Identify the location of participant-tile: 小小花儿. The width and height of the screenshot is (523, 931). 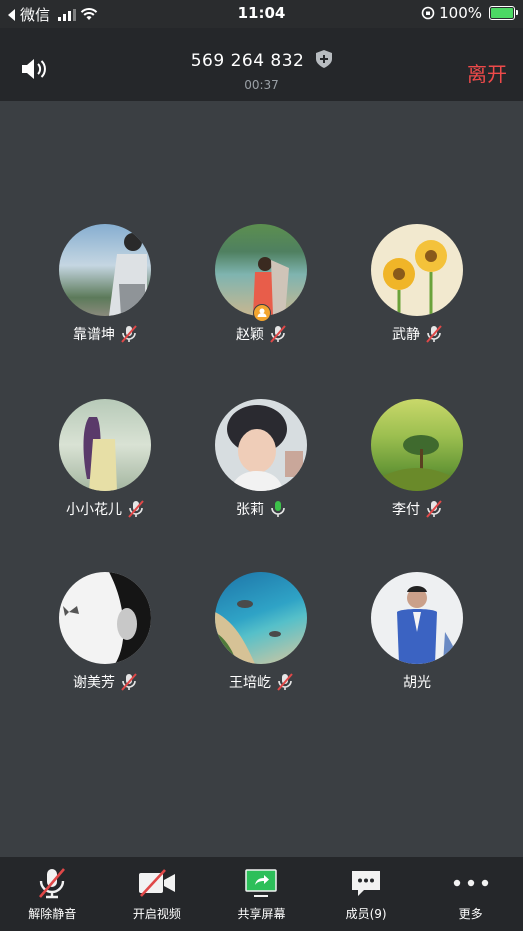
(105, 459).